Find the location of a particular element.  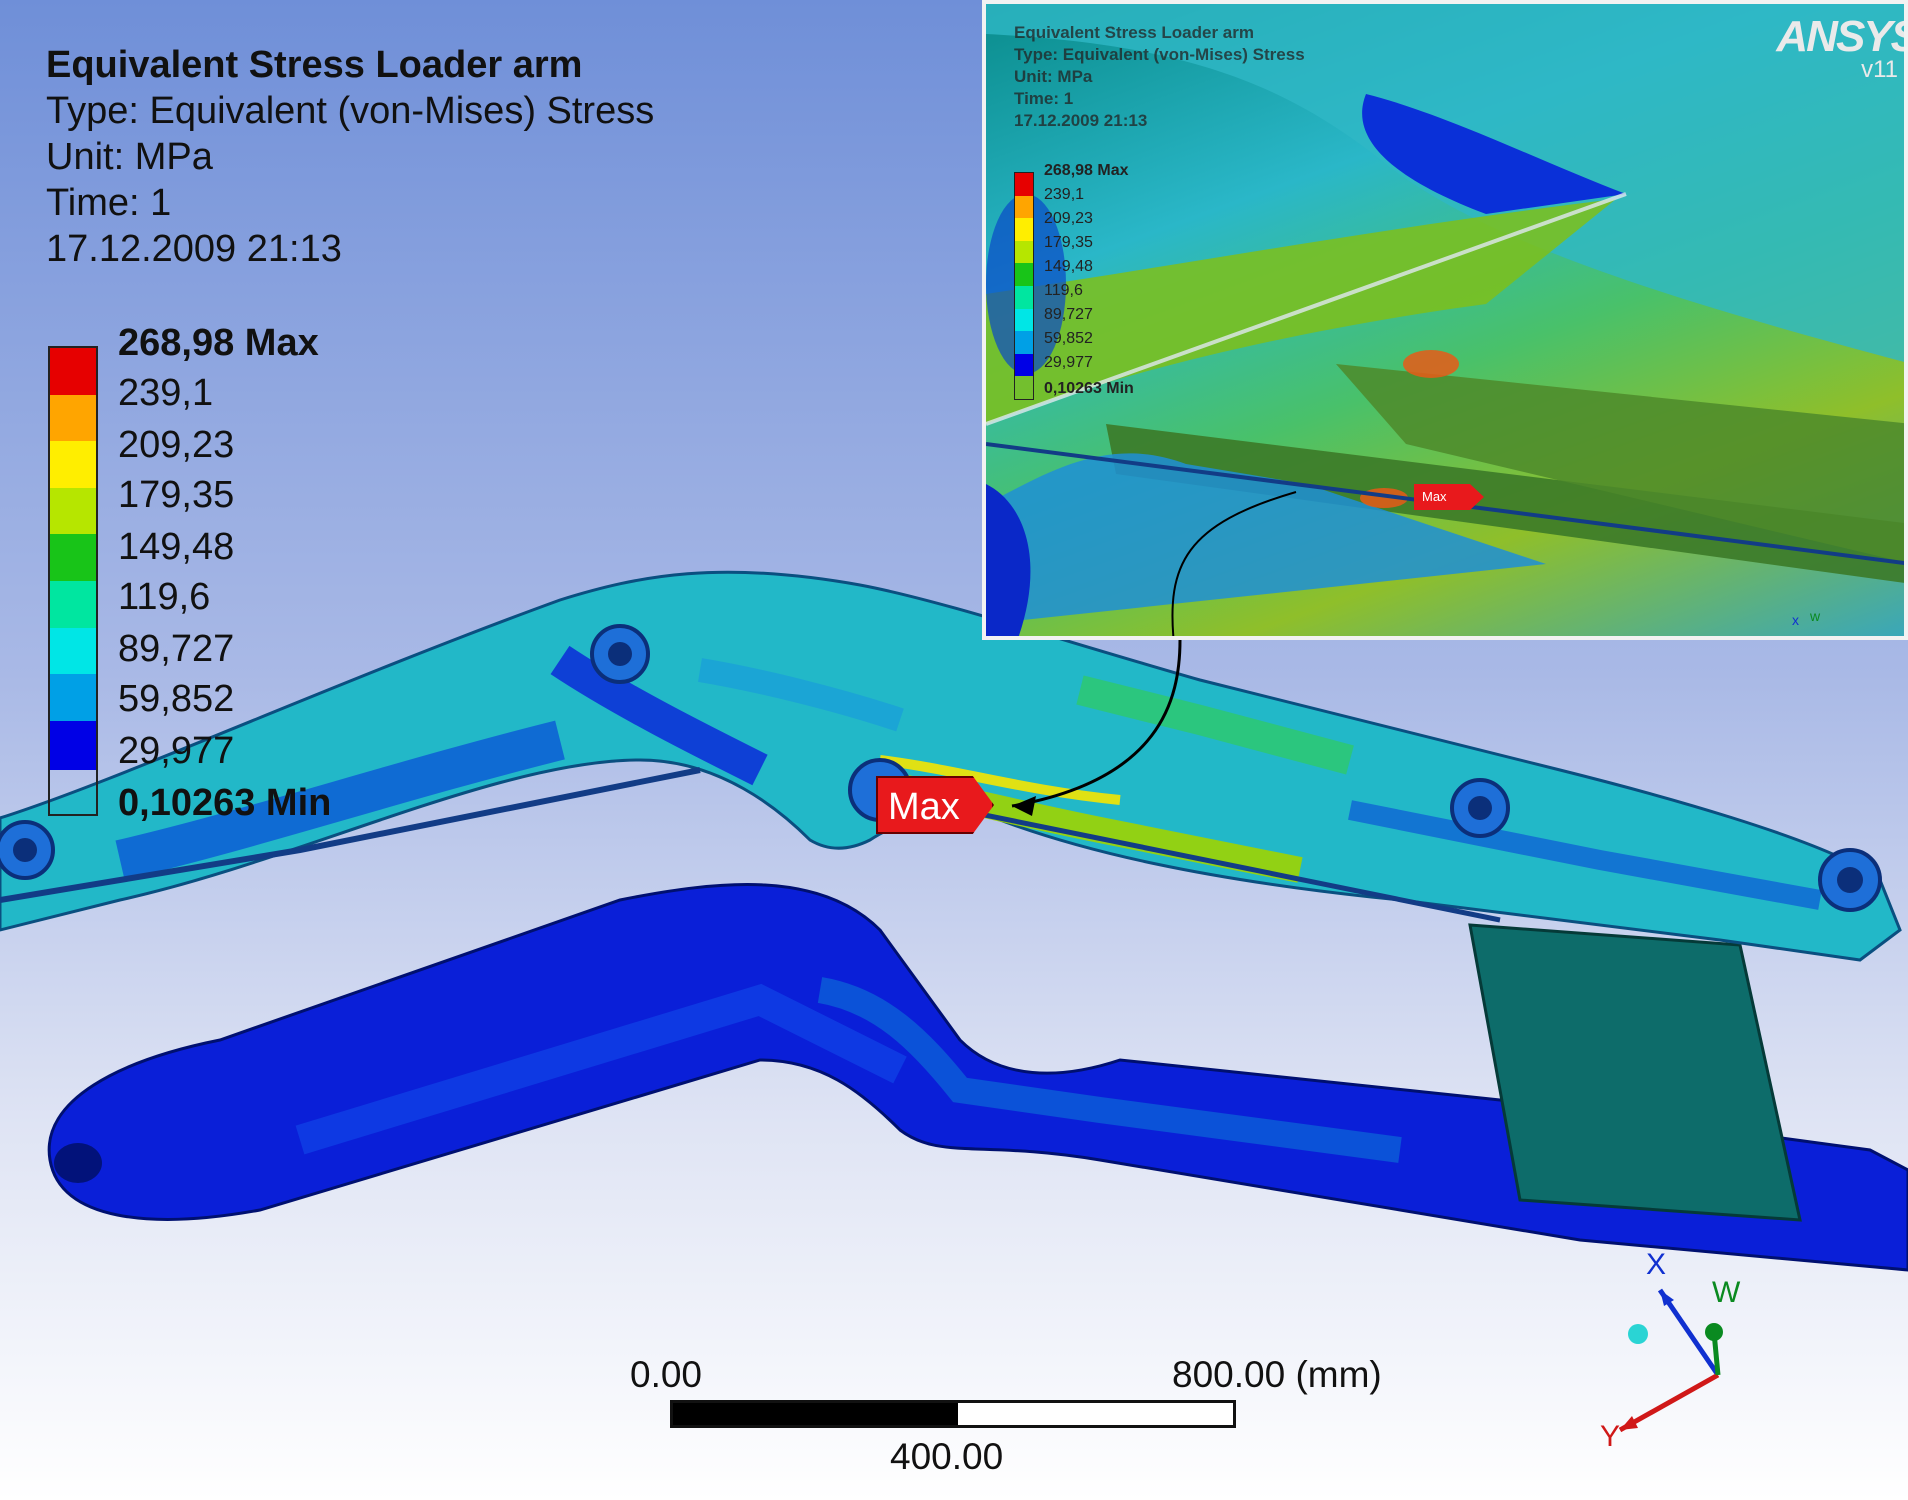

scale-left-label: 0.00 is located at coordinates (666, 1374).